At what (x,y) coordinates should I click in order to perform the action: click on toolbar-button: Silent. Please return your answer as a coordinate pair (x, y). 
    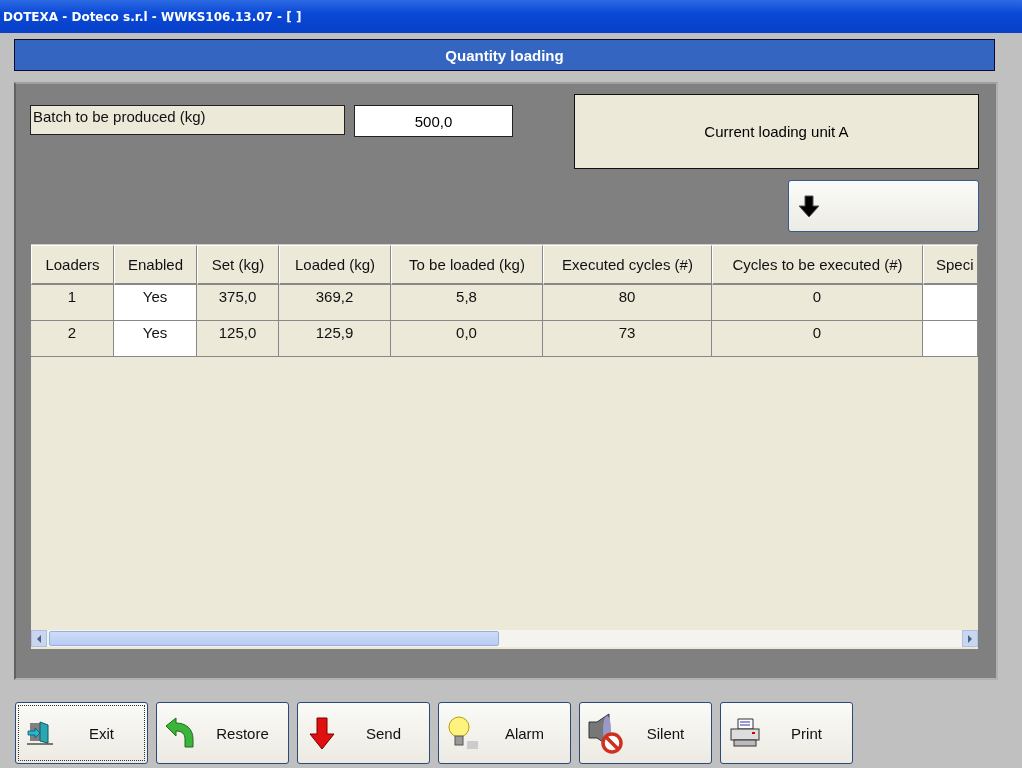
    Looking at the image, I should click on (645, 733).